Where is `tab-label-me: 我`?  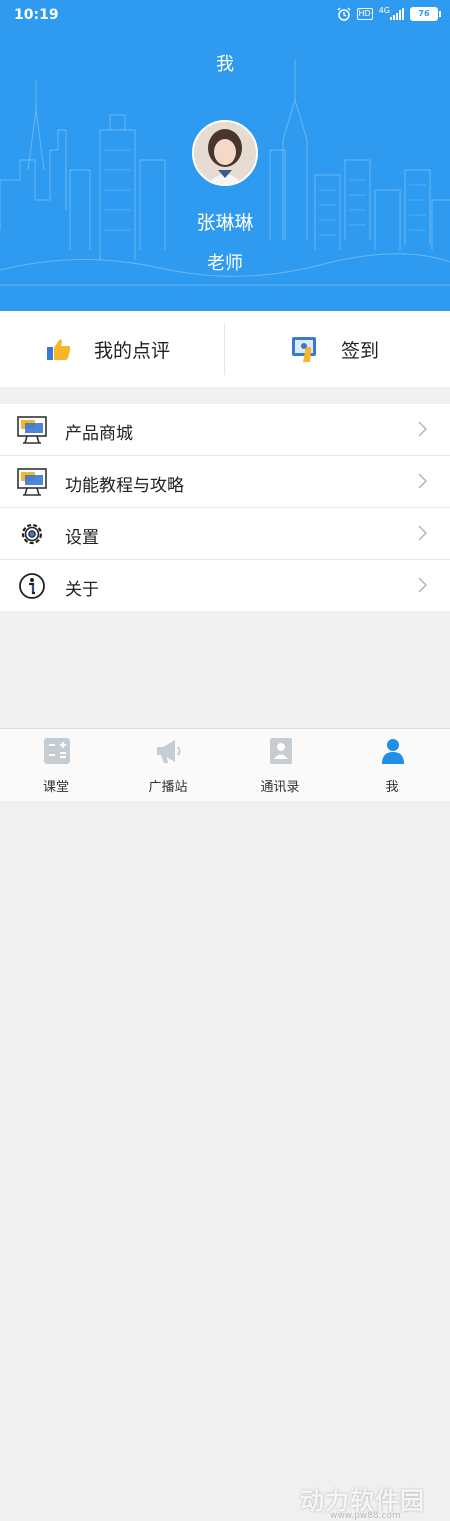 tab-label-me: 我 is located at coordinates (392, 787).